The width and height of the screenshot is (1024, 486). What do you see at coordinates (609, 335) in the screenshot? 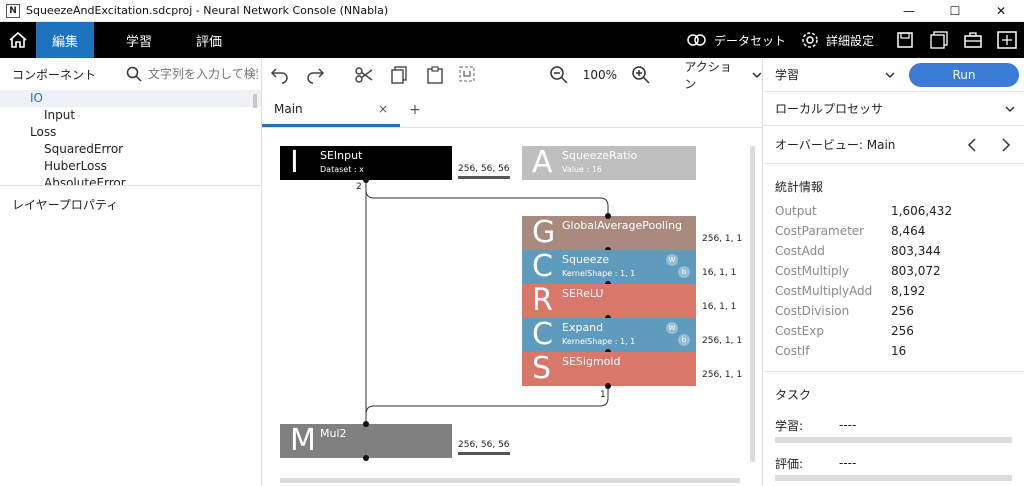
I see `node-expand: C Expand KernelShape : 1, 1 W b` at bounding box center [609, 335].